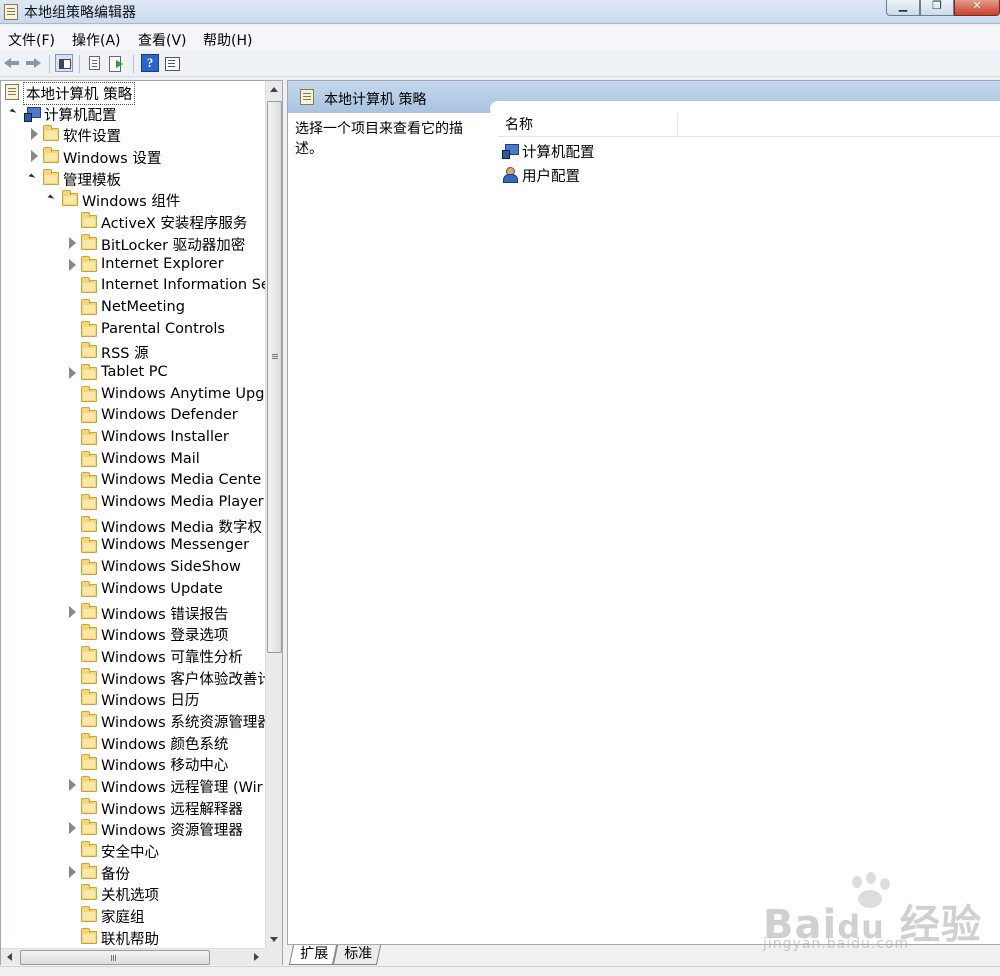 The image size is (1000, 976). I want to click on tree-item-label: Windows 资源管理器, so click(172, 831).